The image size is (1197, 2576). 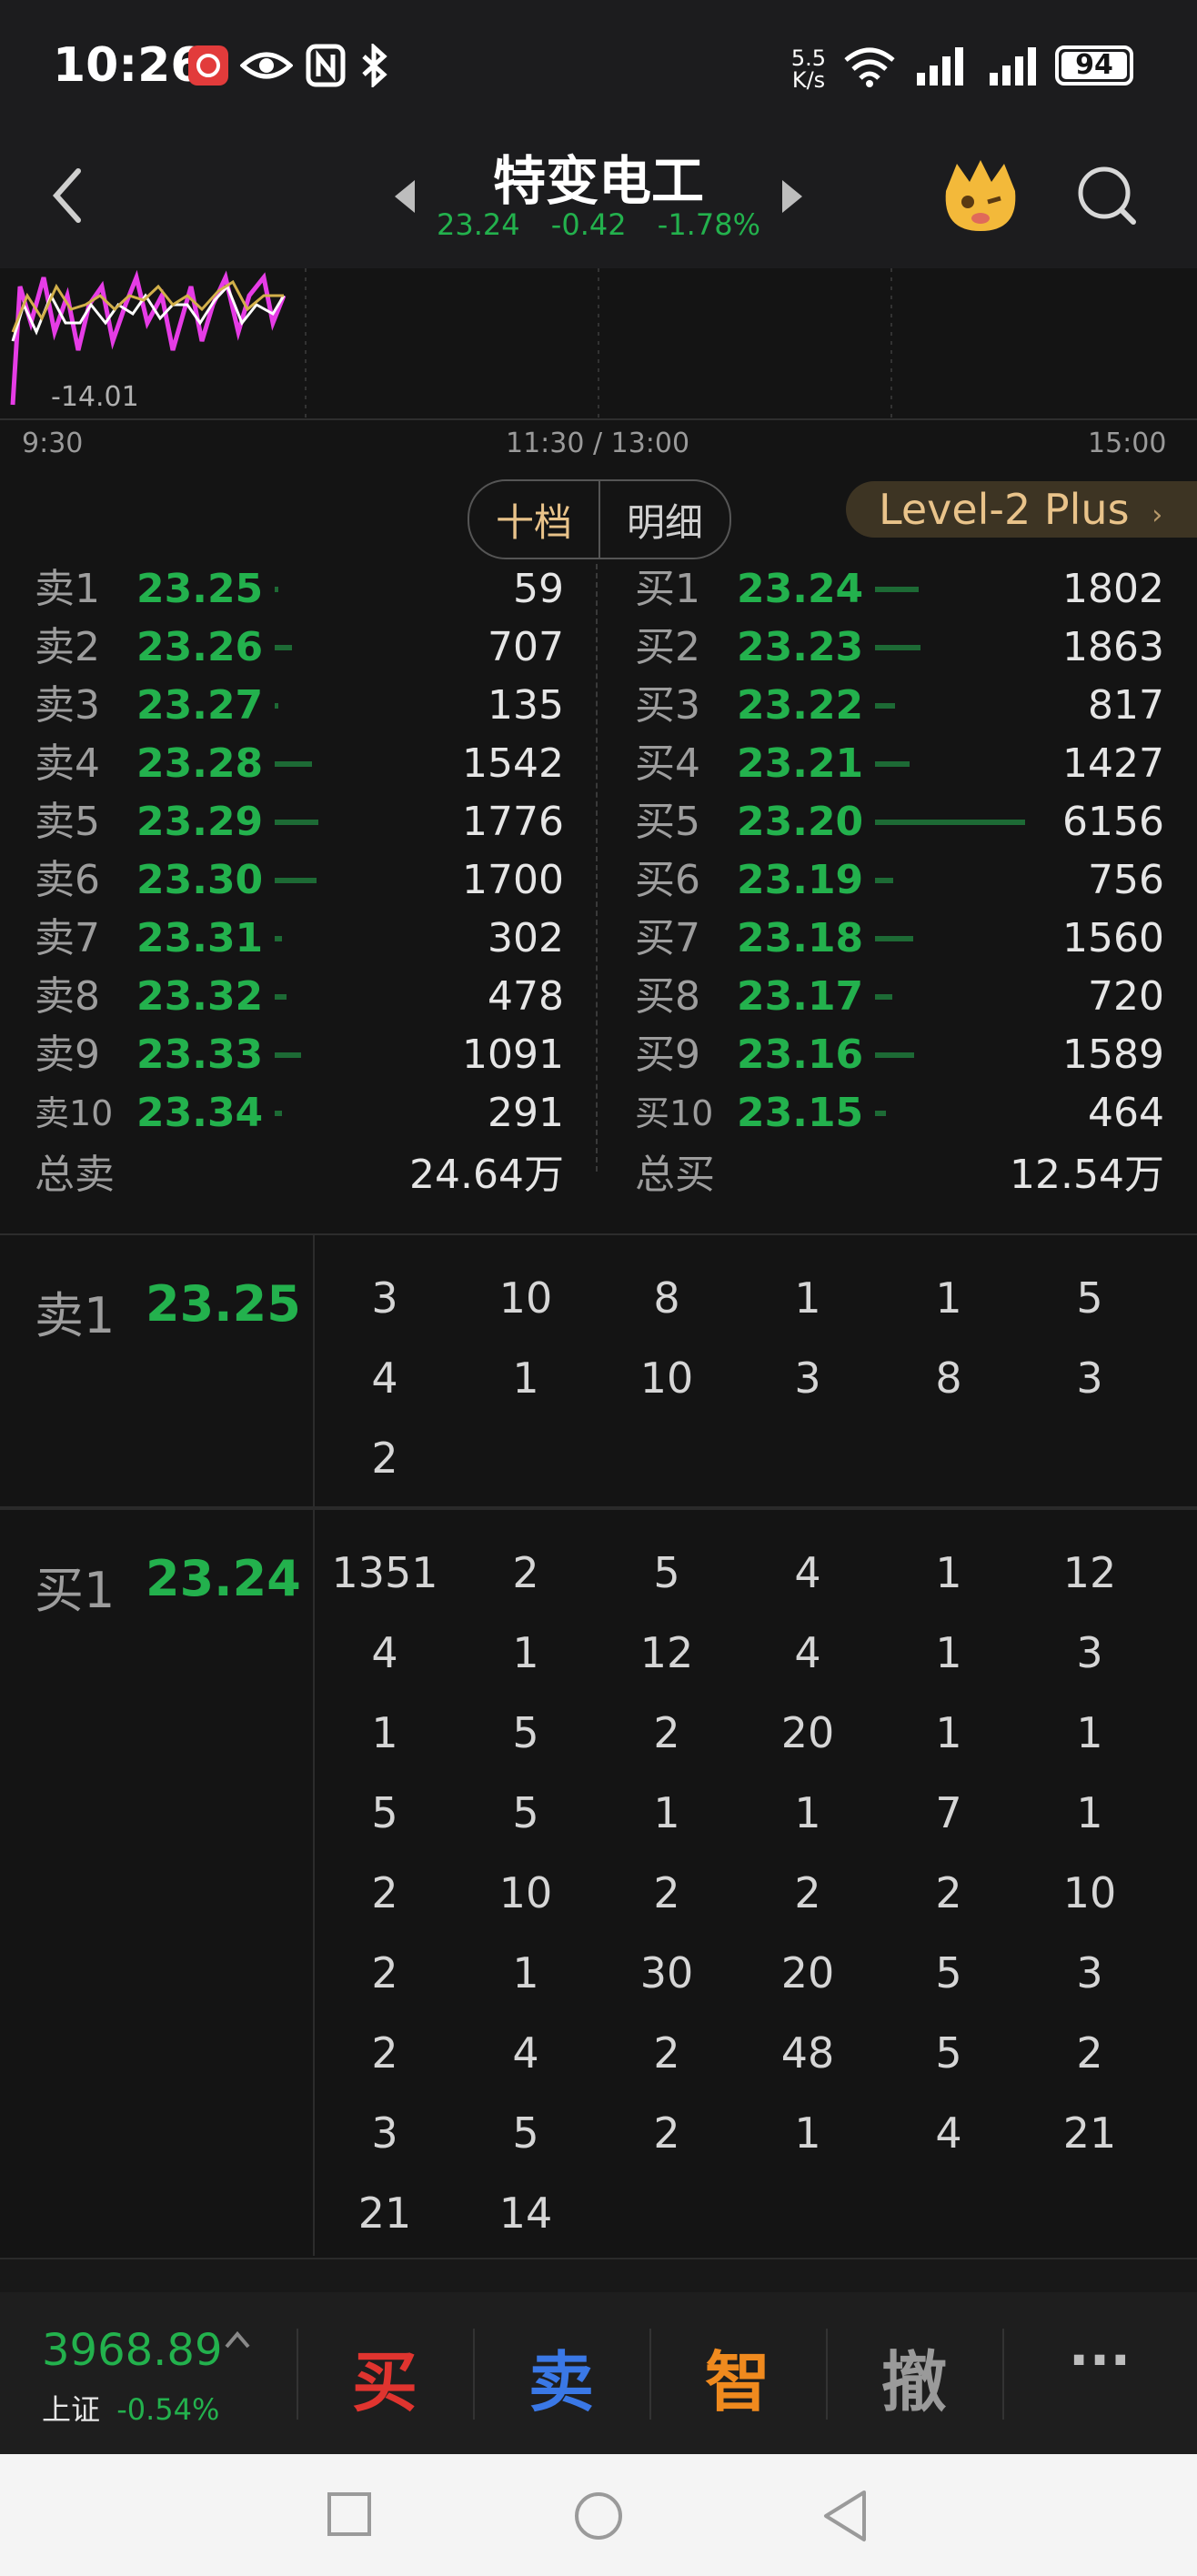 What do you see at coordinates (941, 67) in the screenshot?
I see `signal-icon` at bounding box center [941, 67].